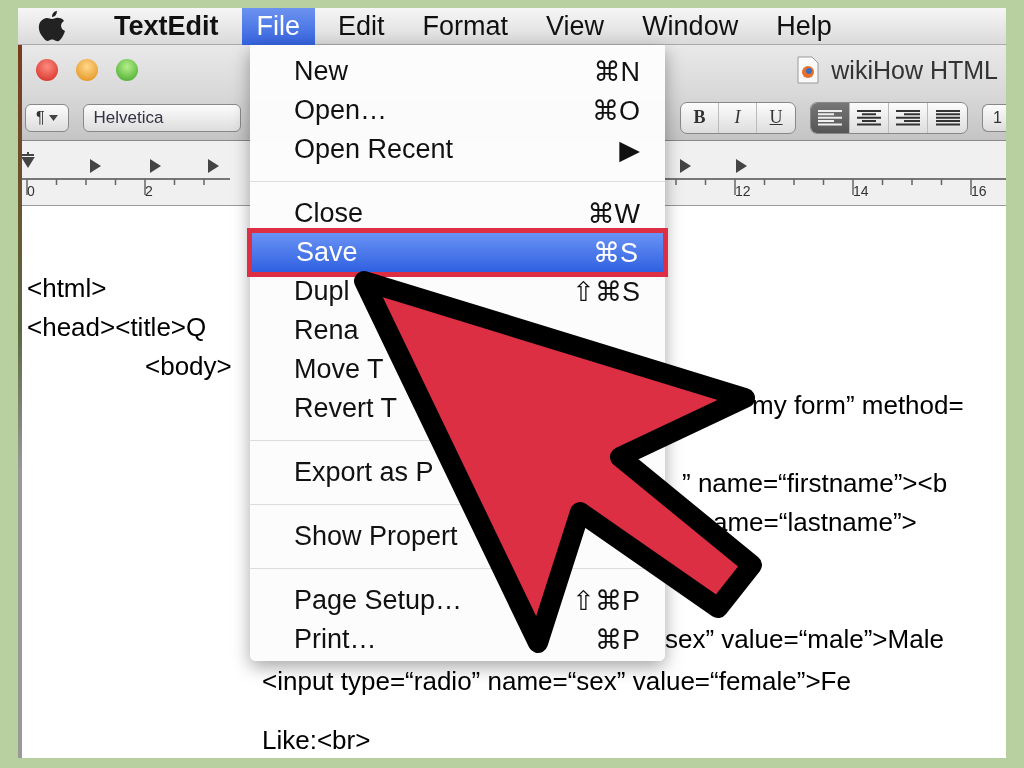 This screenshot has width=1024, height=768. I want to click on code-line: <html>, so click(67, 288).